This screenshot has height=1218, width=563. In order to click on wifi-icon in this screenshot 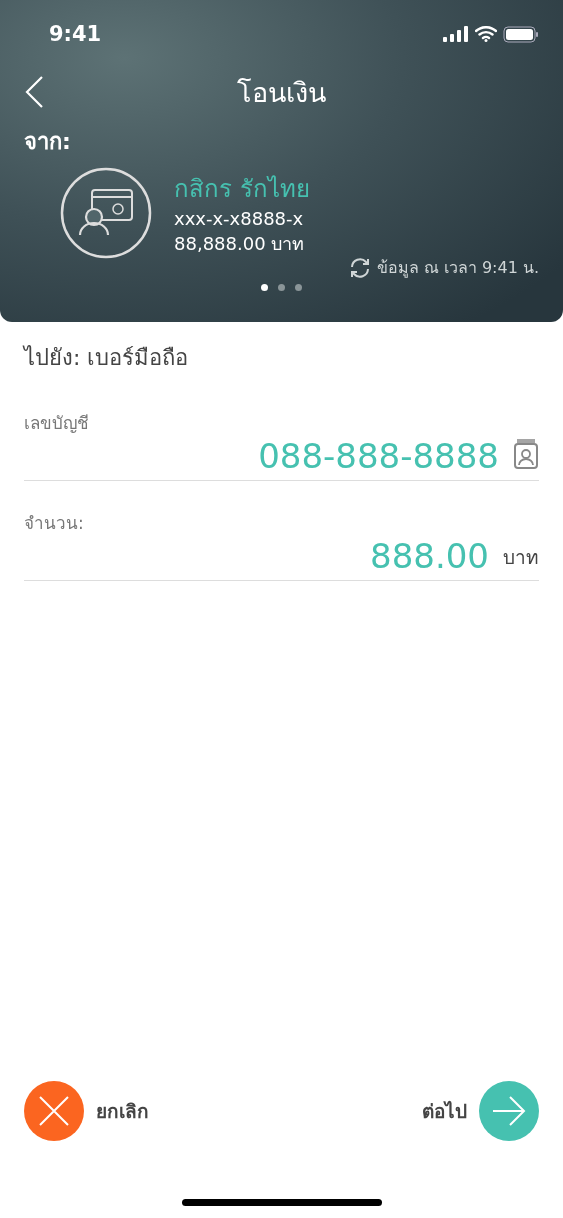, I will do `click(486, 34)`.